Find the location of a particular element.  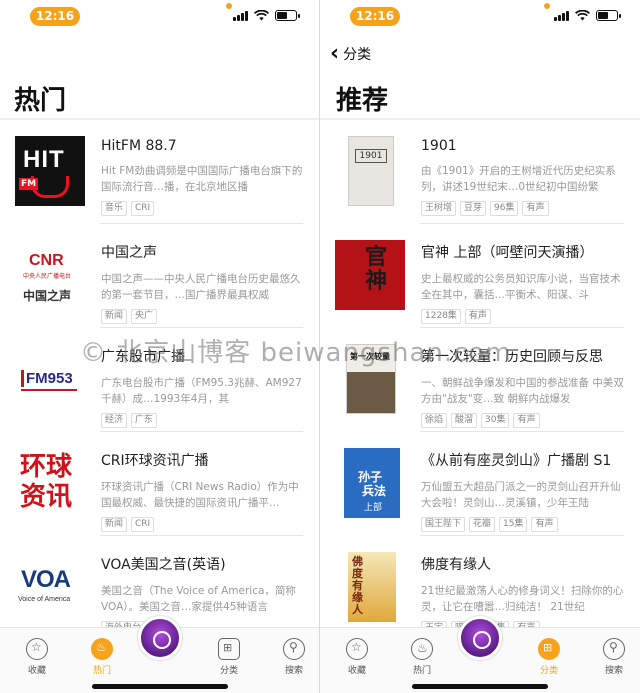

book-cover-guanshen: 官神 is located at coordinates (370, 275).